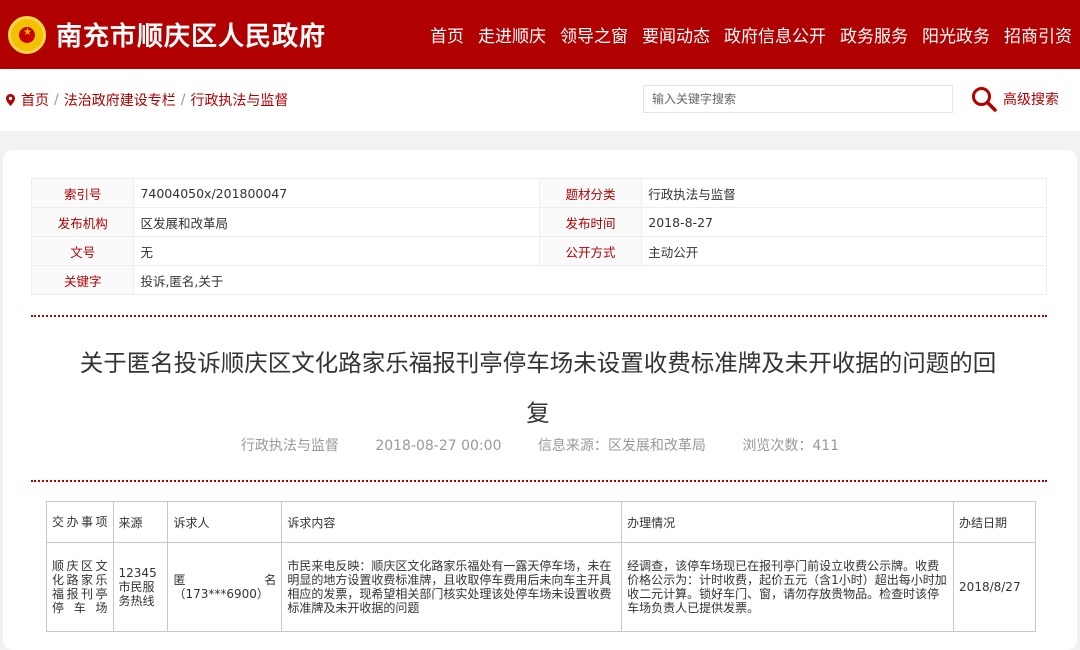  Describe the element at coordinates (35, 100) in the screenshot. I see `breadcrumb-home: 首页` at that location.